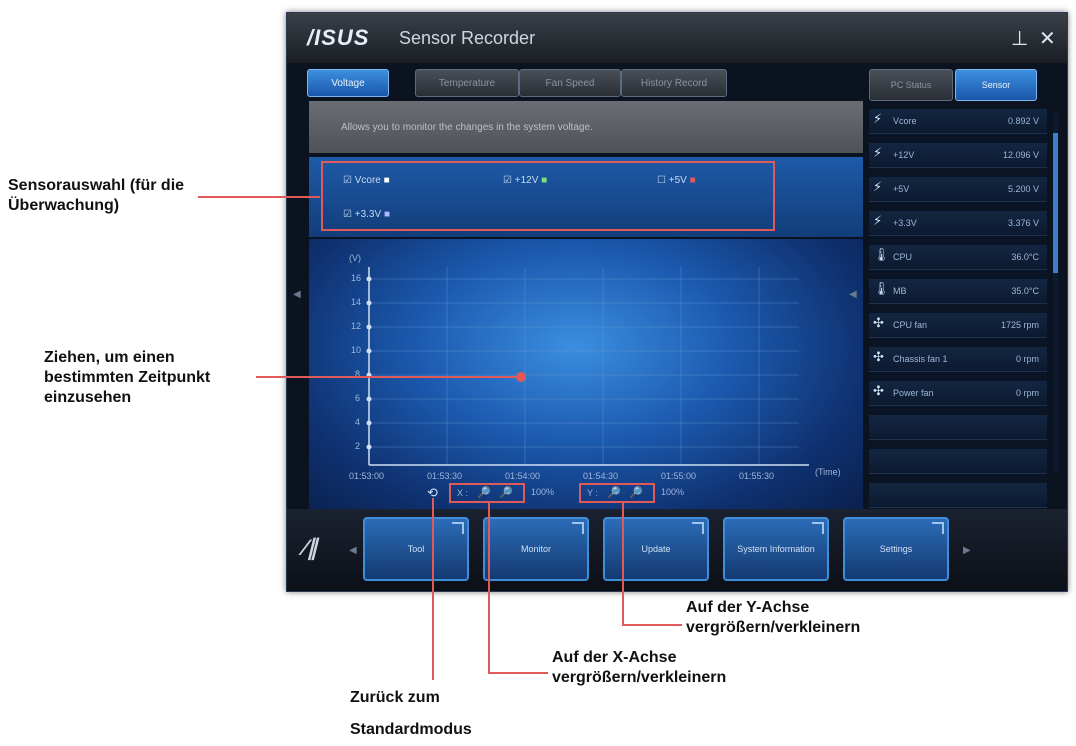 The height and width of the screenshot is (746, 1076). Describe the element at coordinates (356, 350) in the screenshot. I see `y-tick-label: 10` at that location.